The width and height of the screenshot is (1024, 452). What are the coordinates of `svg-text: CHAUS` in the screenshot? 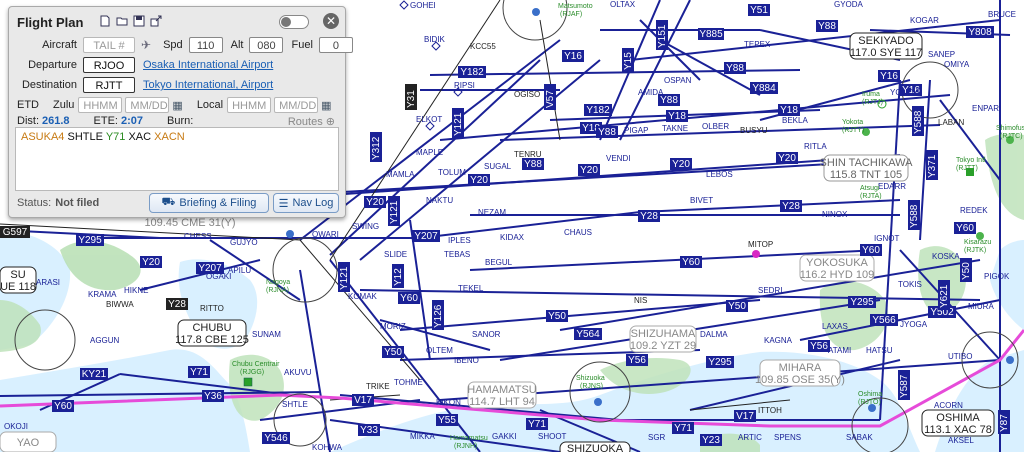 It's located at (578, 232).